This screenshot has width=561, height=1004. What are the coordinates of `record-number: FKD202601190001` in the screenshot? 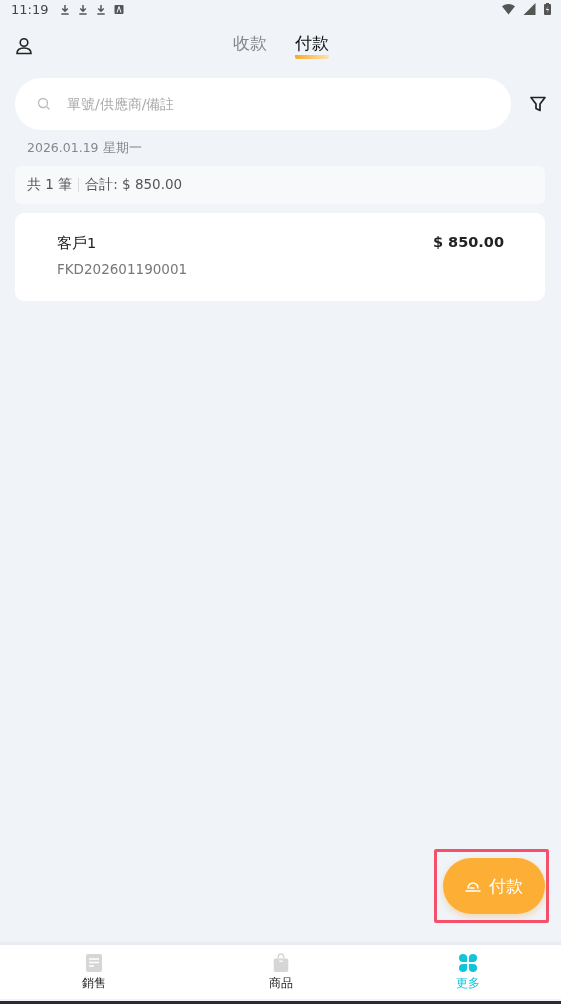 It's located at (123, 268).